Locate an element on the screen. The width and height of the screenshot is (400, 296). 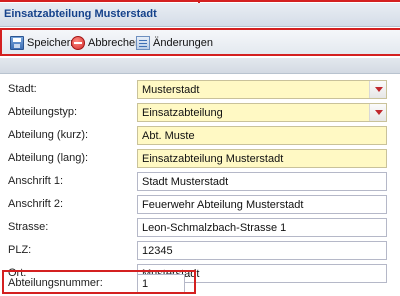
abteilung-kurz-label: Abteilung (kurz): is located at coordinates (48, 135).